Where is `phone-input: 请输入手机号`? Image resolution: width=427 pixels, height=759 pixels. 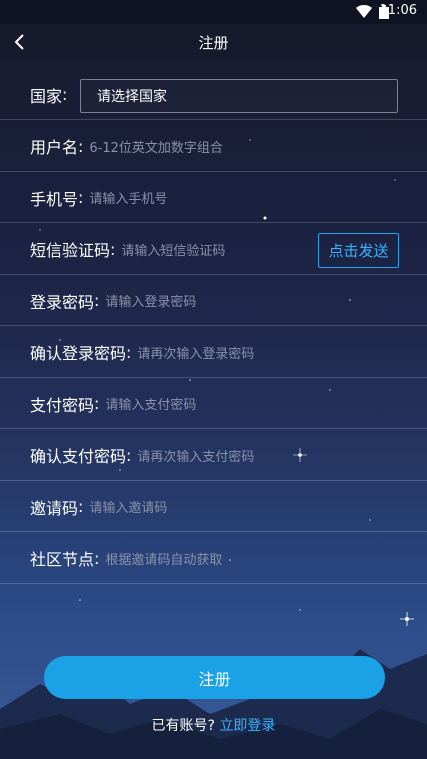
phone-input: 请输入手机号 is located at coordinates (128, 197).